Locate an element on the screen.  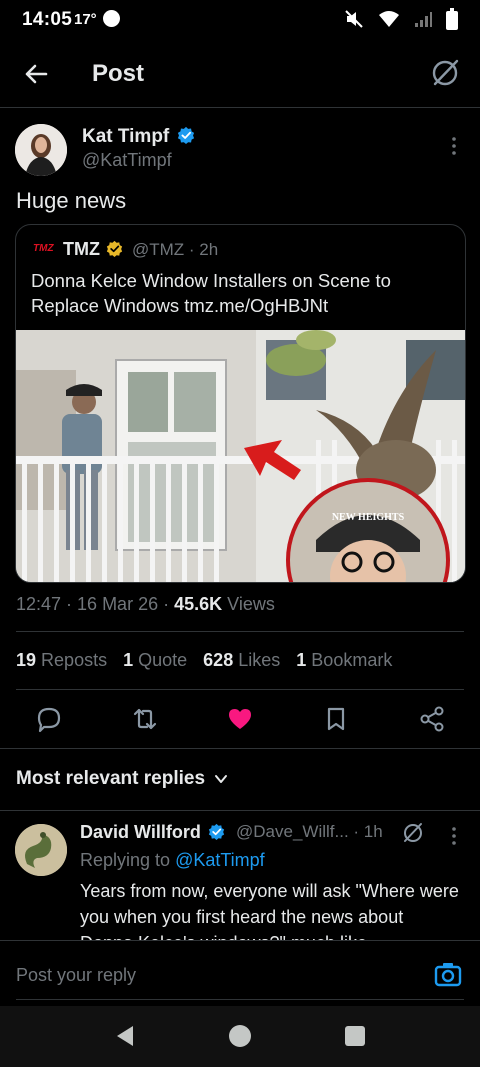
likes-label: Likes is located at coordinates (259, 660).